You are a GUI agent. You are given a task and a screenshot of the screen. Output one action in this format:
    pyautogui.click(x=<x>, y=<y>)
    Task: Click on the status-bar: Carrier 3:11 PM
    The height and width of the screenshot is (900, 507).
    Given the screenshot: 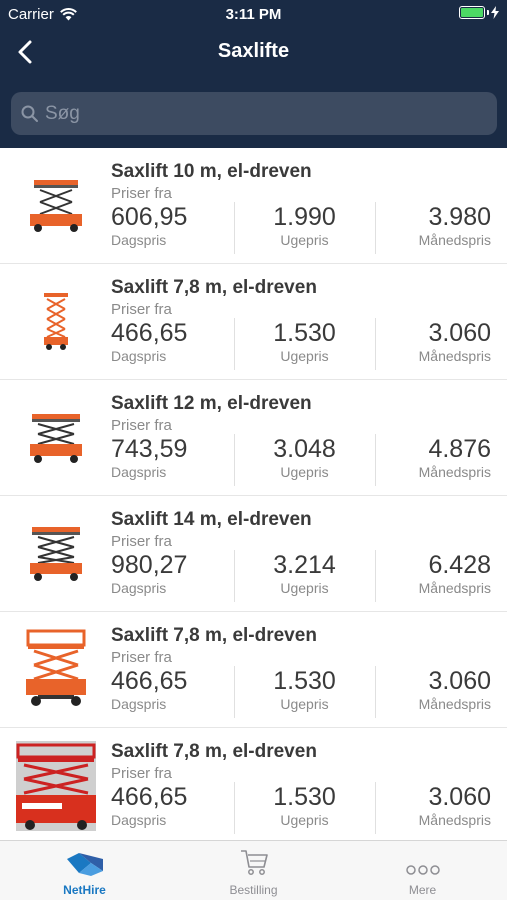 What is the action you would take?
    pyautogui.click(x=253, y=14)
    